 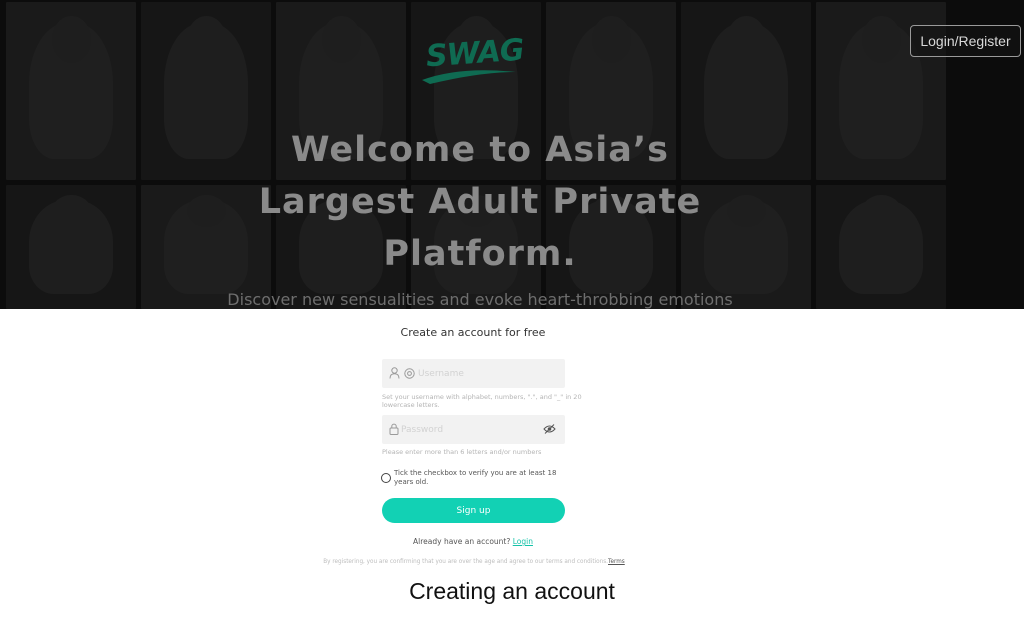 I want to click on brand-logo: SWAG, so click(x=472, y=59).